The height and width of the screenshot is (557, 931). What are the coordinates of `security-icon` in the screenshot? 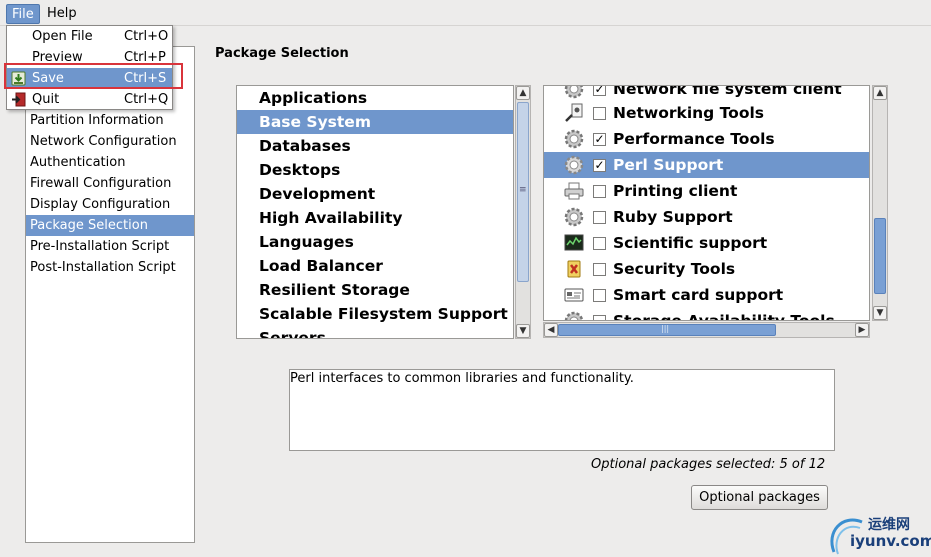 It's located at (574, 269).